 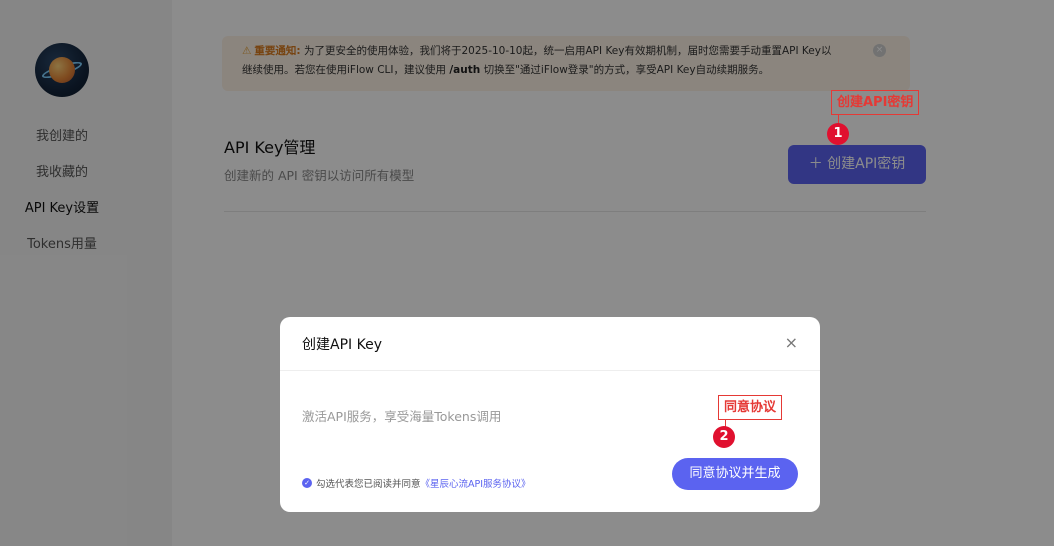 I want to click on annotation-number-1: 1, so click(x=838, y=134).